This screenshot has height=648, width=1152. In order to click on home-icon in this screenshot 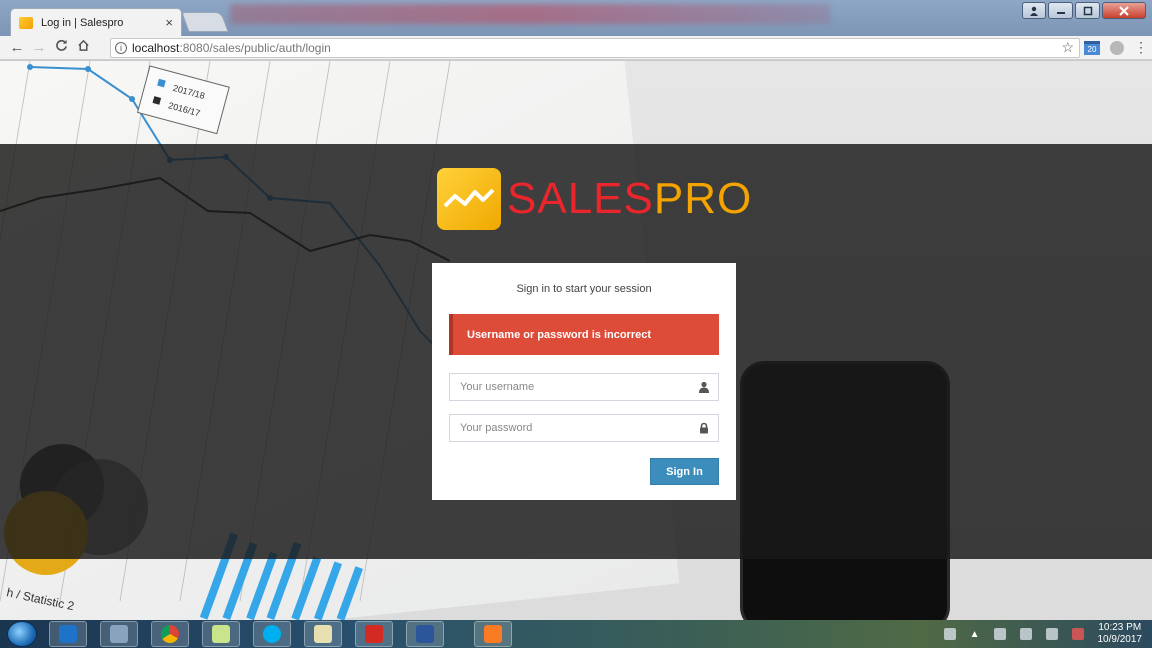, I will do `click(83, 47)`.